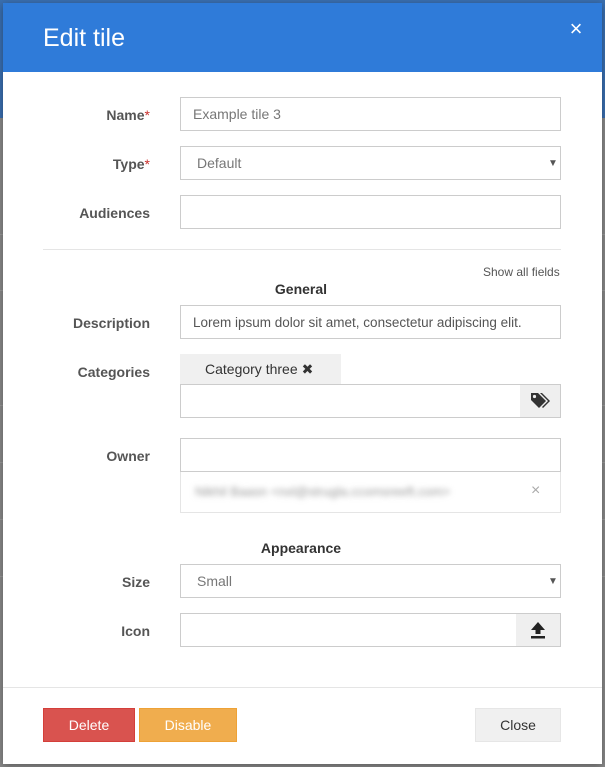 The image size is (605, 767). Describe the element at coordinates (350, 401) in the screenshot. I see `categories-input` at that location.